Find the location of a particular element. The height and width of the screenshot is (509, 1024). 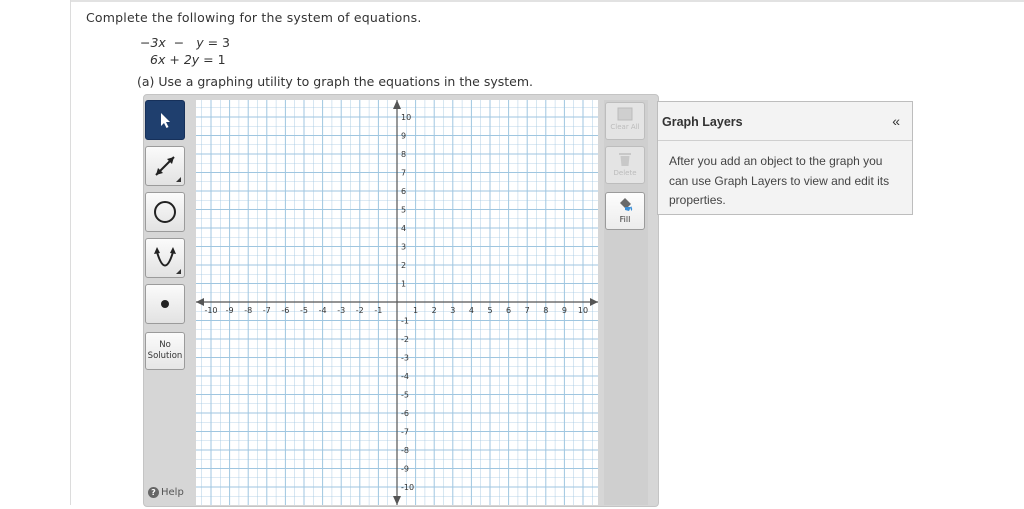

clear-all-icon is located at coordinates (625, 114).